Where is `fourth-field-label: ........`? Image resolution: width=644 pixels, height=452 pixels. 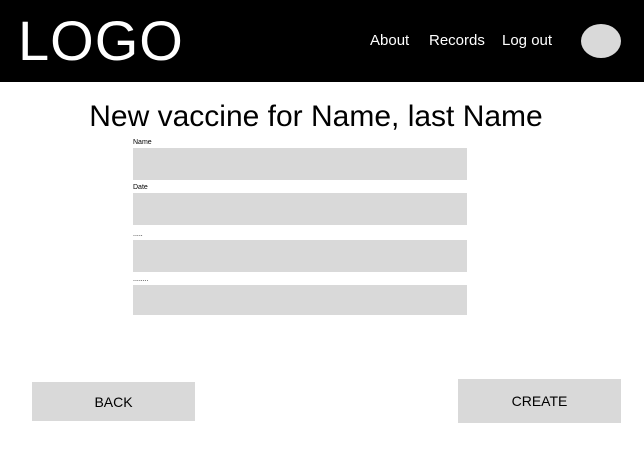
fourth-field-label: ........ is located at coordinates (141, 279).